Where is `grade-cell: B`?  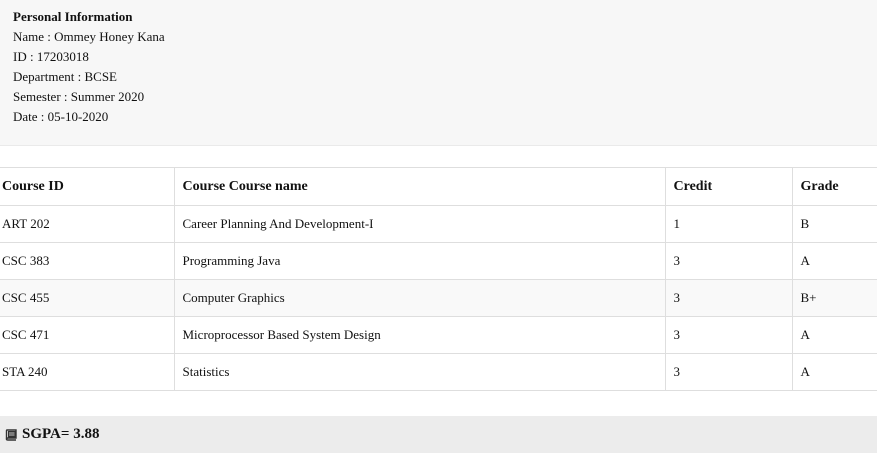 grade-cell: B is located at coordinates (834, 224).